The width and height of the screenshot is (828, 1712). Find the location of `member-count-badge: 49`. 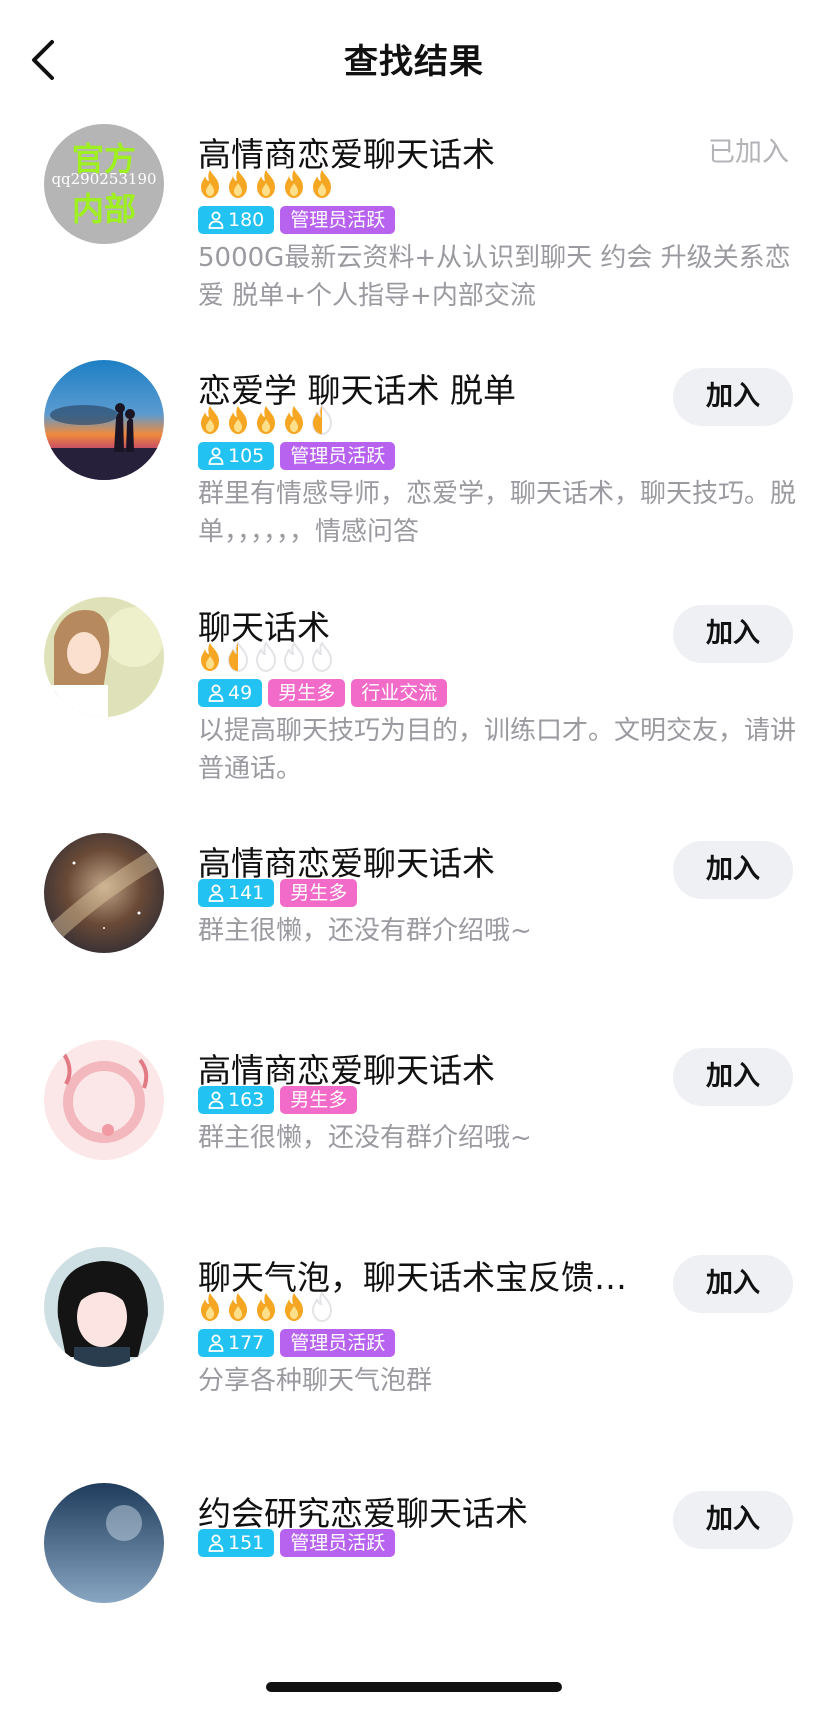

member-count-badge: 49 is located at coordinates (230, 693).